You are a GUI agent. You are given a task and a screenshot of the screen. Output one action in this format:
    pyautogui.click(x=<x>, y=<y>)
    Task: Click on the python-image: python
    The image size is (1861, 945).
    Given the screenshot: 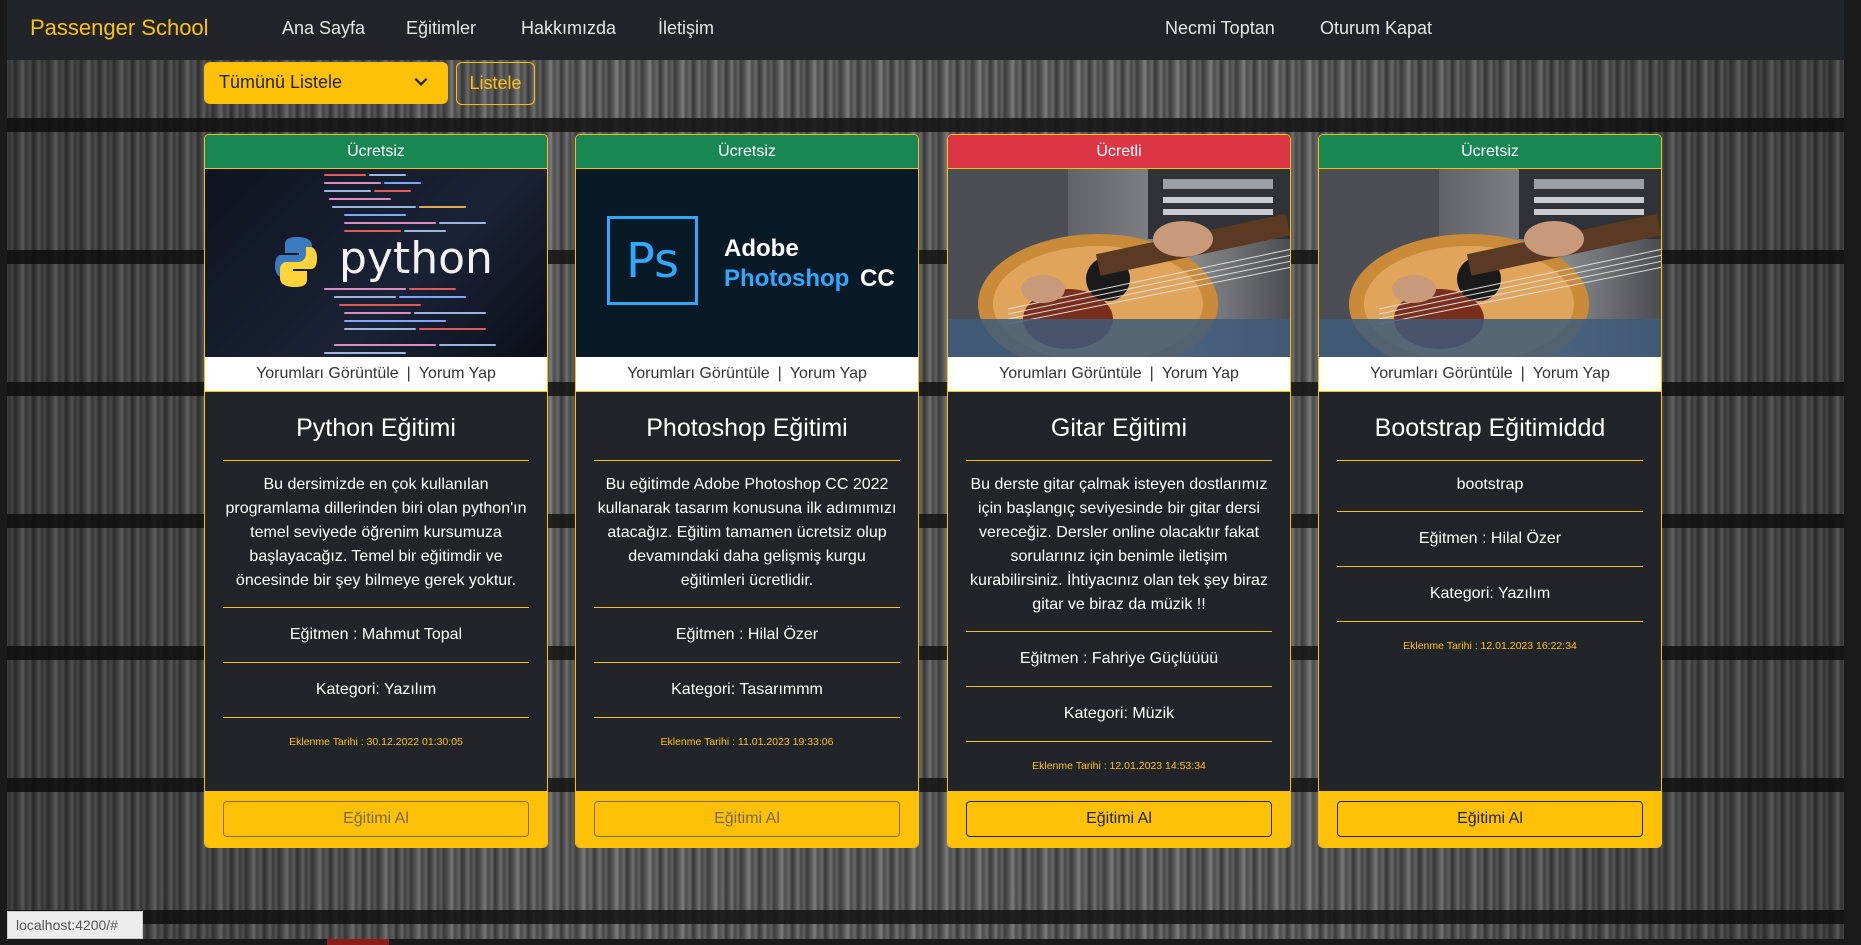 What is the action you would take?
    pyautogui.click(x=376, y=263)
    